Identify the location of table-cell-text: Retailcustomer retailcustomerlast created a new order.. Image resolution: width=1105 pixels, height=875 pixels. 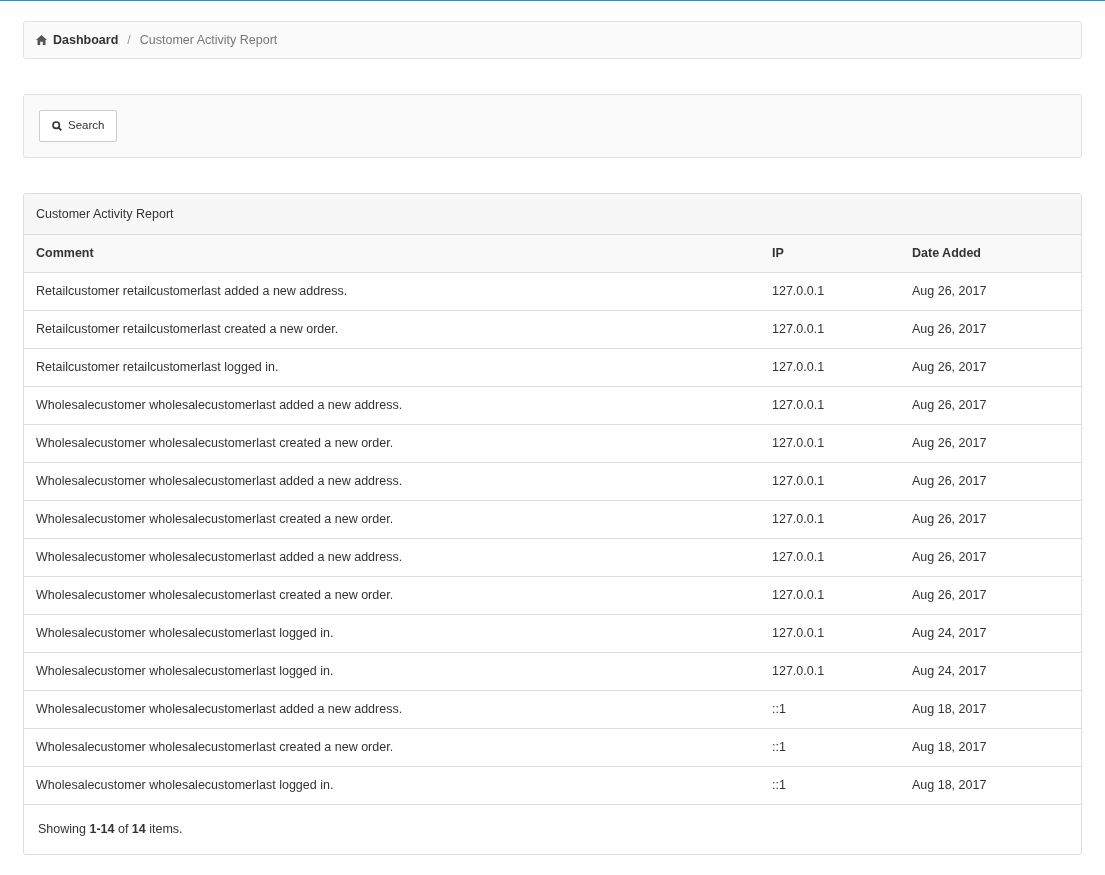
(188, 330).